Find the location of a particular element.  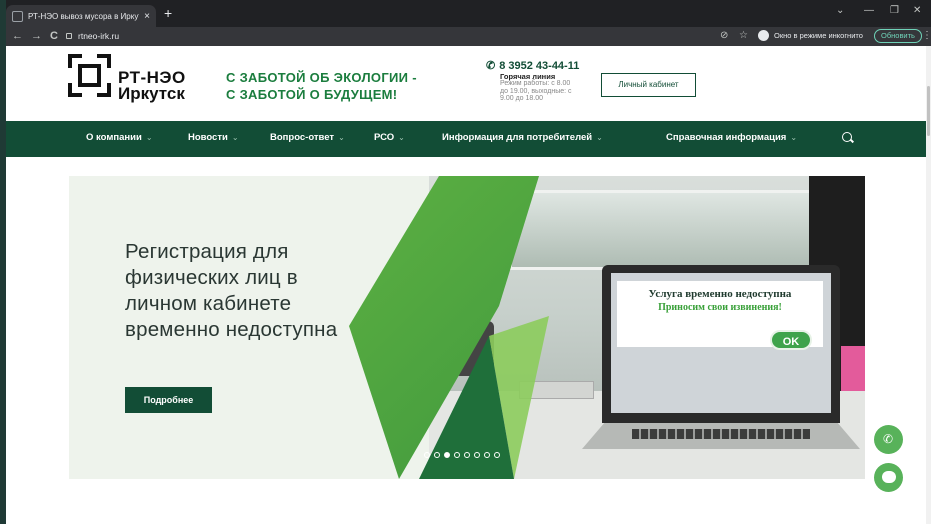

new-tab-button: + is located at coordinates (168, 13).